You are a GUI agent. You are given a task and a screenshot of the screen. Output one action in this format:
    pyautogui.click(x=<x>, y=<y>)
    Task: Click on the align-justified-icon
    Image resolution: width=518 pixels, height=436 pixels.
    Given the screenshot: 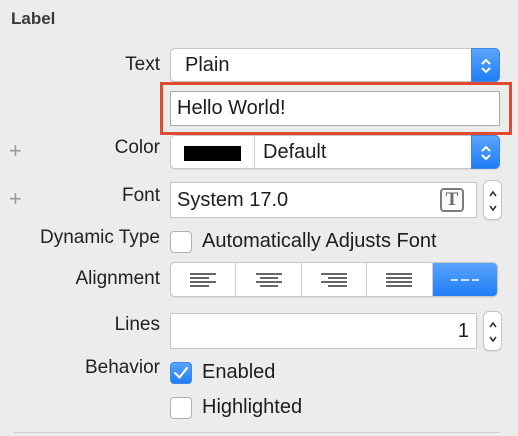 What is the action you would take?
    pyautogui.click(x=399, y=279)
    